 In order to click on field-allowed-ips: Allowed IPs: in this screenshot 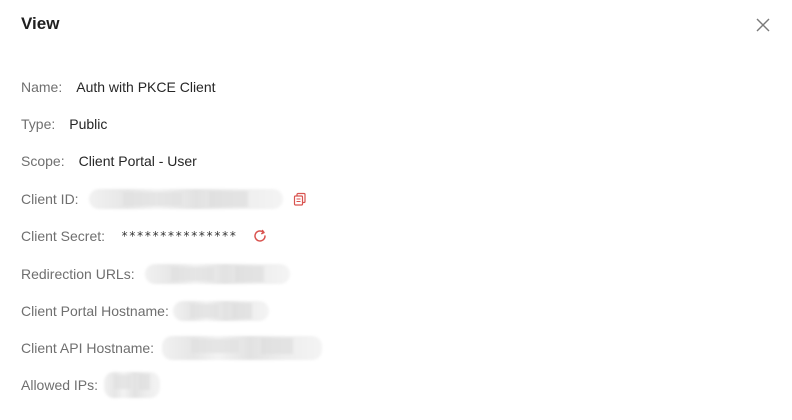, I will do `click(91, 385)`.